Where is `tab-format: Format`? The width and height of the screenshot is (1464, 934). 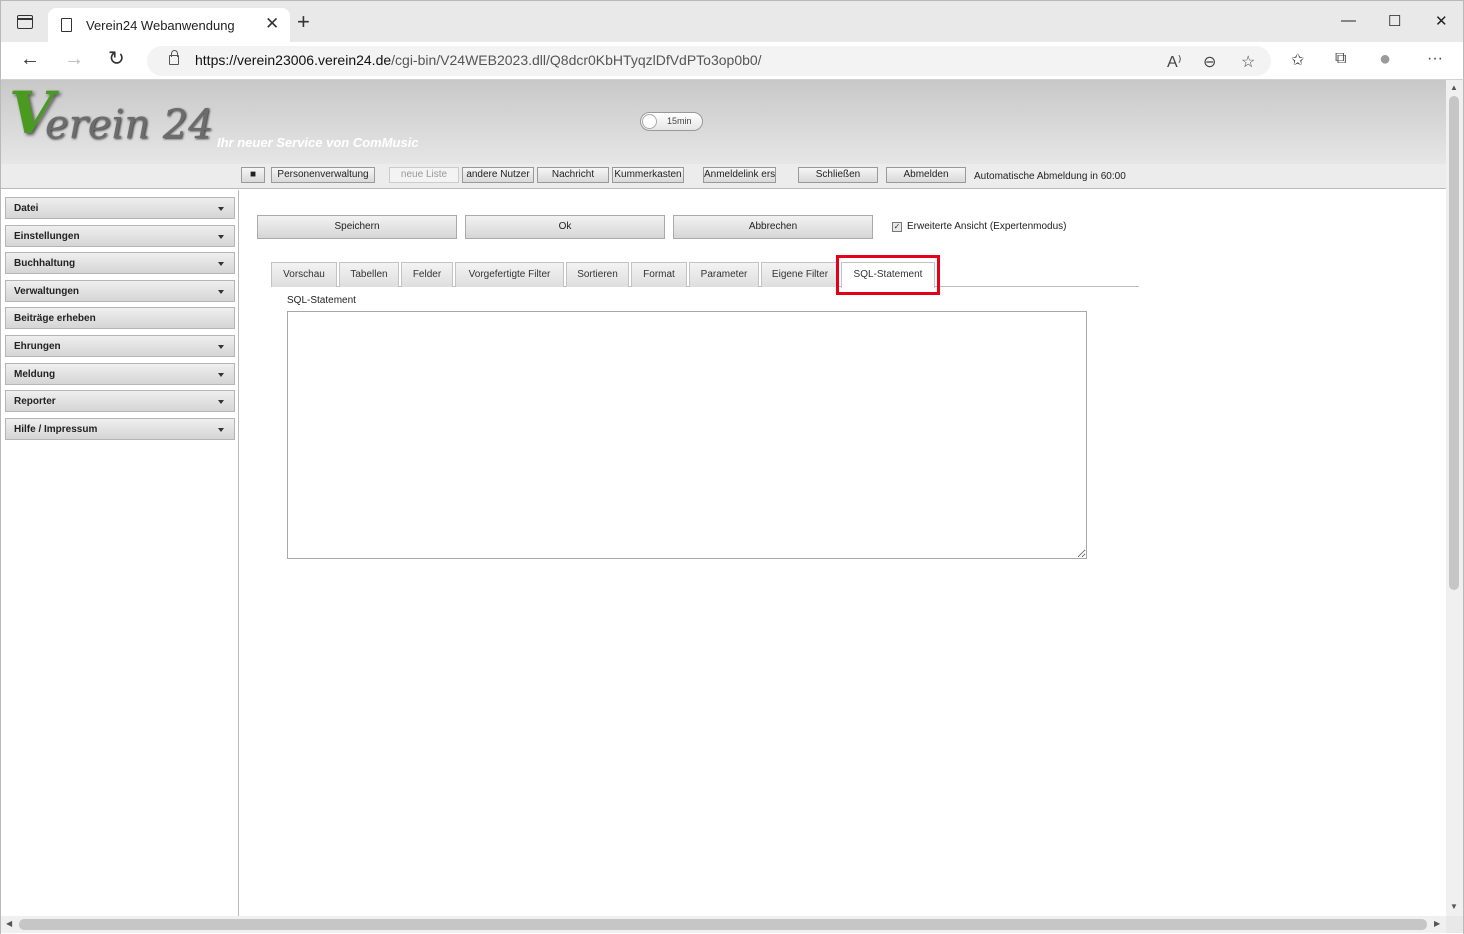
tab-format: Format is located at coordinates (659, 274).